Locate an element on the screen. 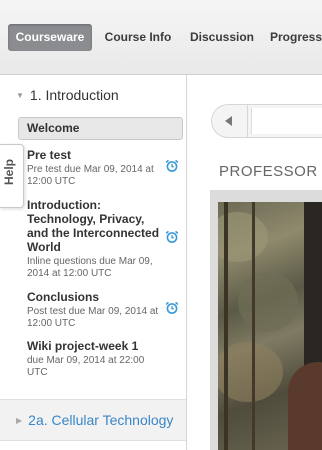 The height and width of the screenshot is (450, 322). previous-arrow-icon is located at coordinates (230, 121).